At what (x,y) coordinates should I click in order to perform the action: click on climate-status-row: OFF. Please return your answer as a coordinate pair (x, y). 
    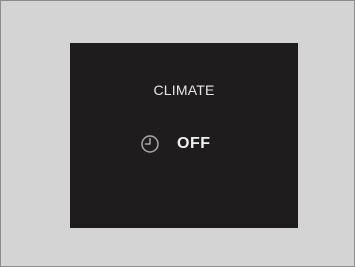
    Looking at the image, I should click on (184, 144).